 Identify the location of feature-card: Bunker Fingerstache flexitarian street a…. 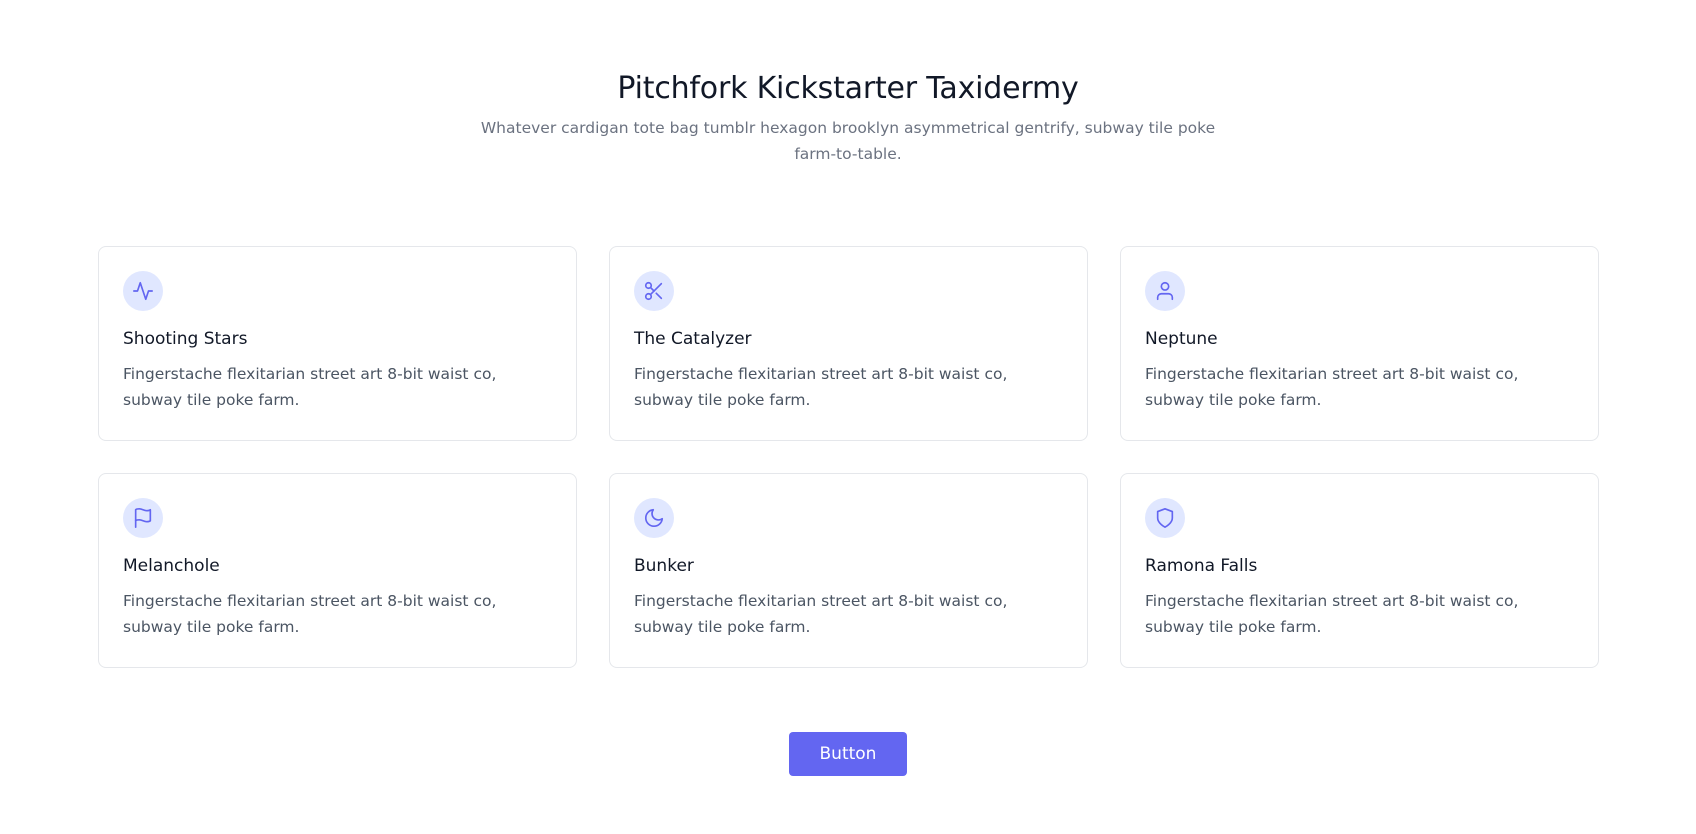
(848, 570).